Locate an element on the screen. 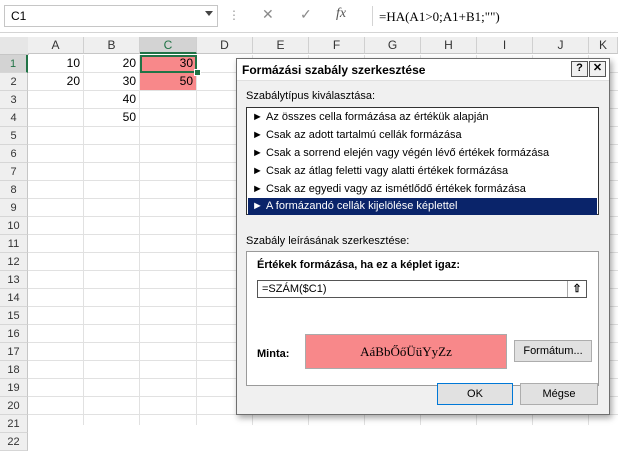 Image resolution: width=618 pixels, height=451 pixels. row-header-9: 9 is located at coordinates (14, 208).